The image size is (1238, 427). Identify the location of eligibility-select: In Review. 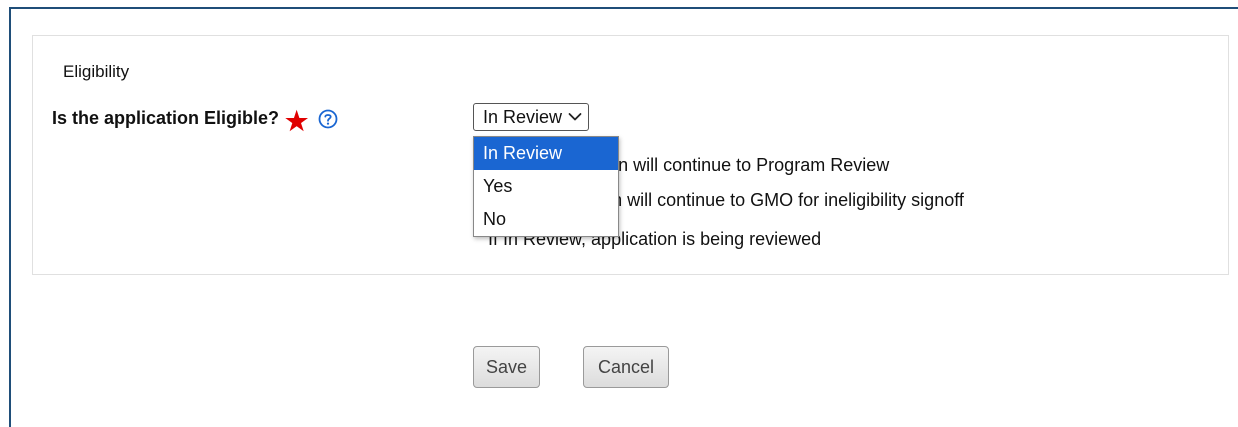
(531, 117).